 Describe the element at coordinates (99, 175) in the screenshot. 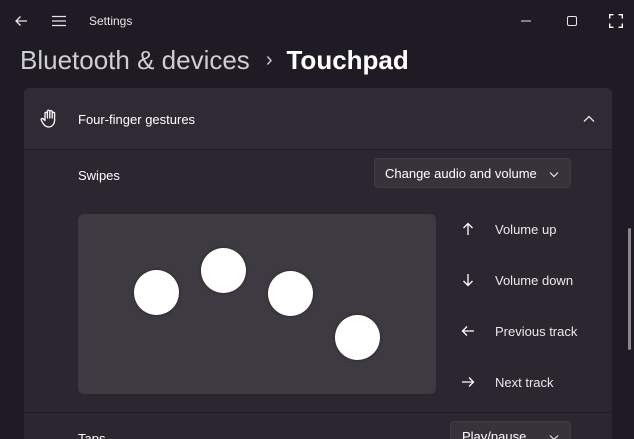

I see `swipes-label: Swipes` at that location.